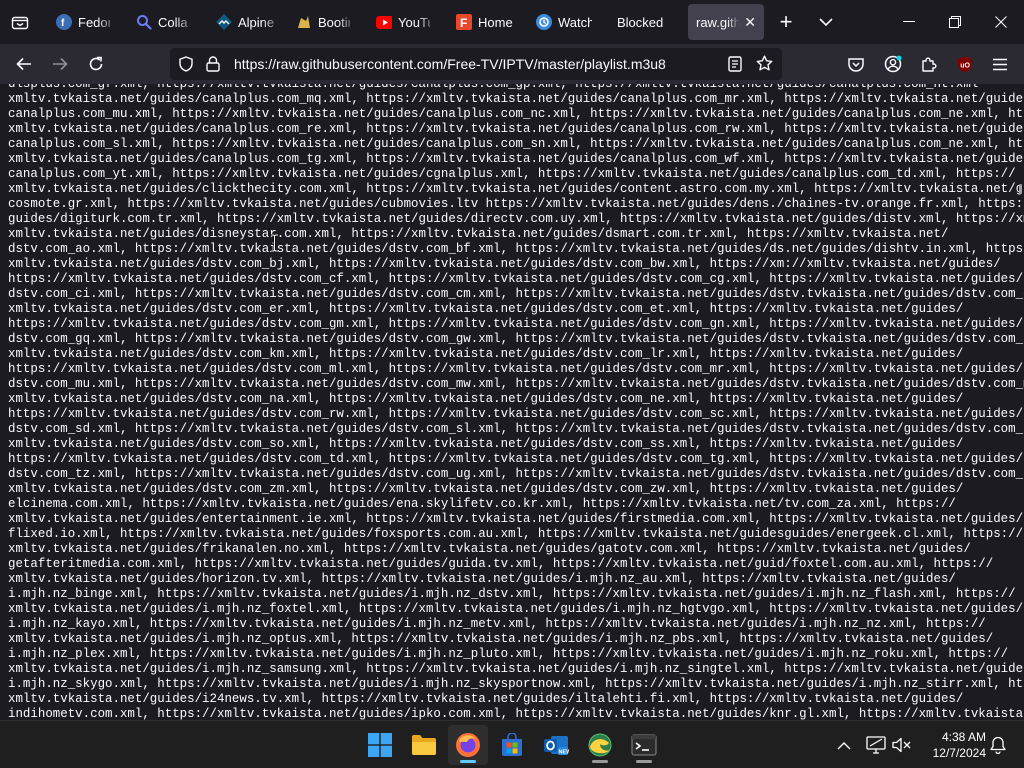 The width and height of the screenshot is (1024, 768). I want to click on notifications-button, so click(998, 745).